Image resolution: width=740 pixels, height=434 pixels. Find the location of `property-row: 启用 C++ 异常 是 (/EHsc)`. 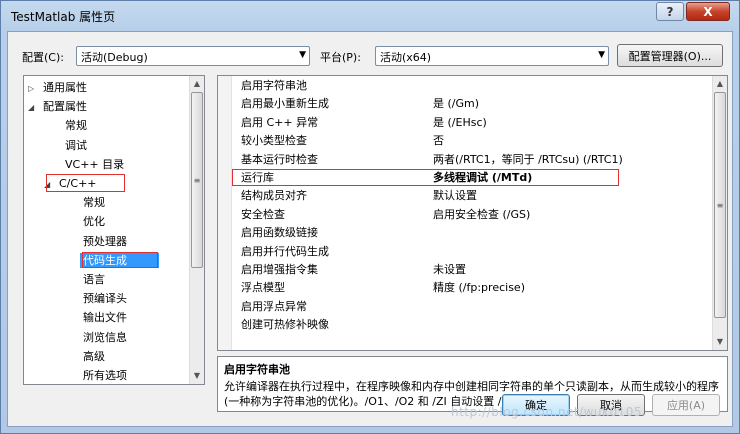

property-row: 启用 C++ 异常 是 (/EHsc) is located at coordinates (471, 123).